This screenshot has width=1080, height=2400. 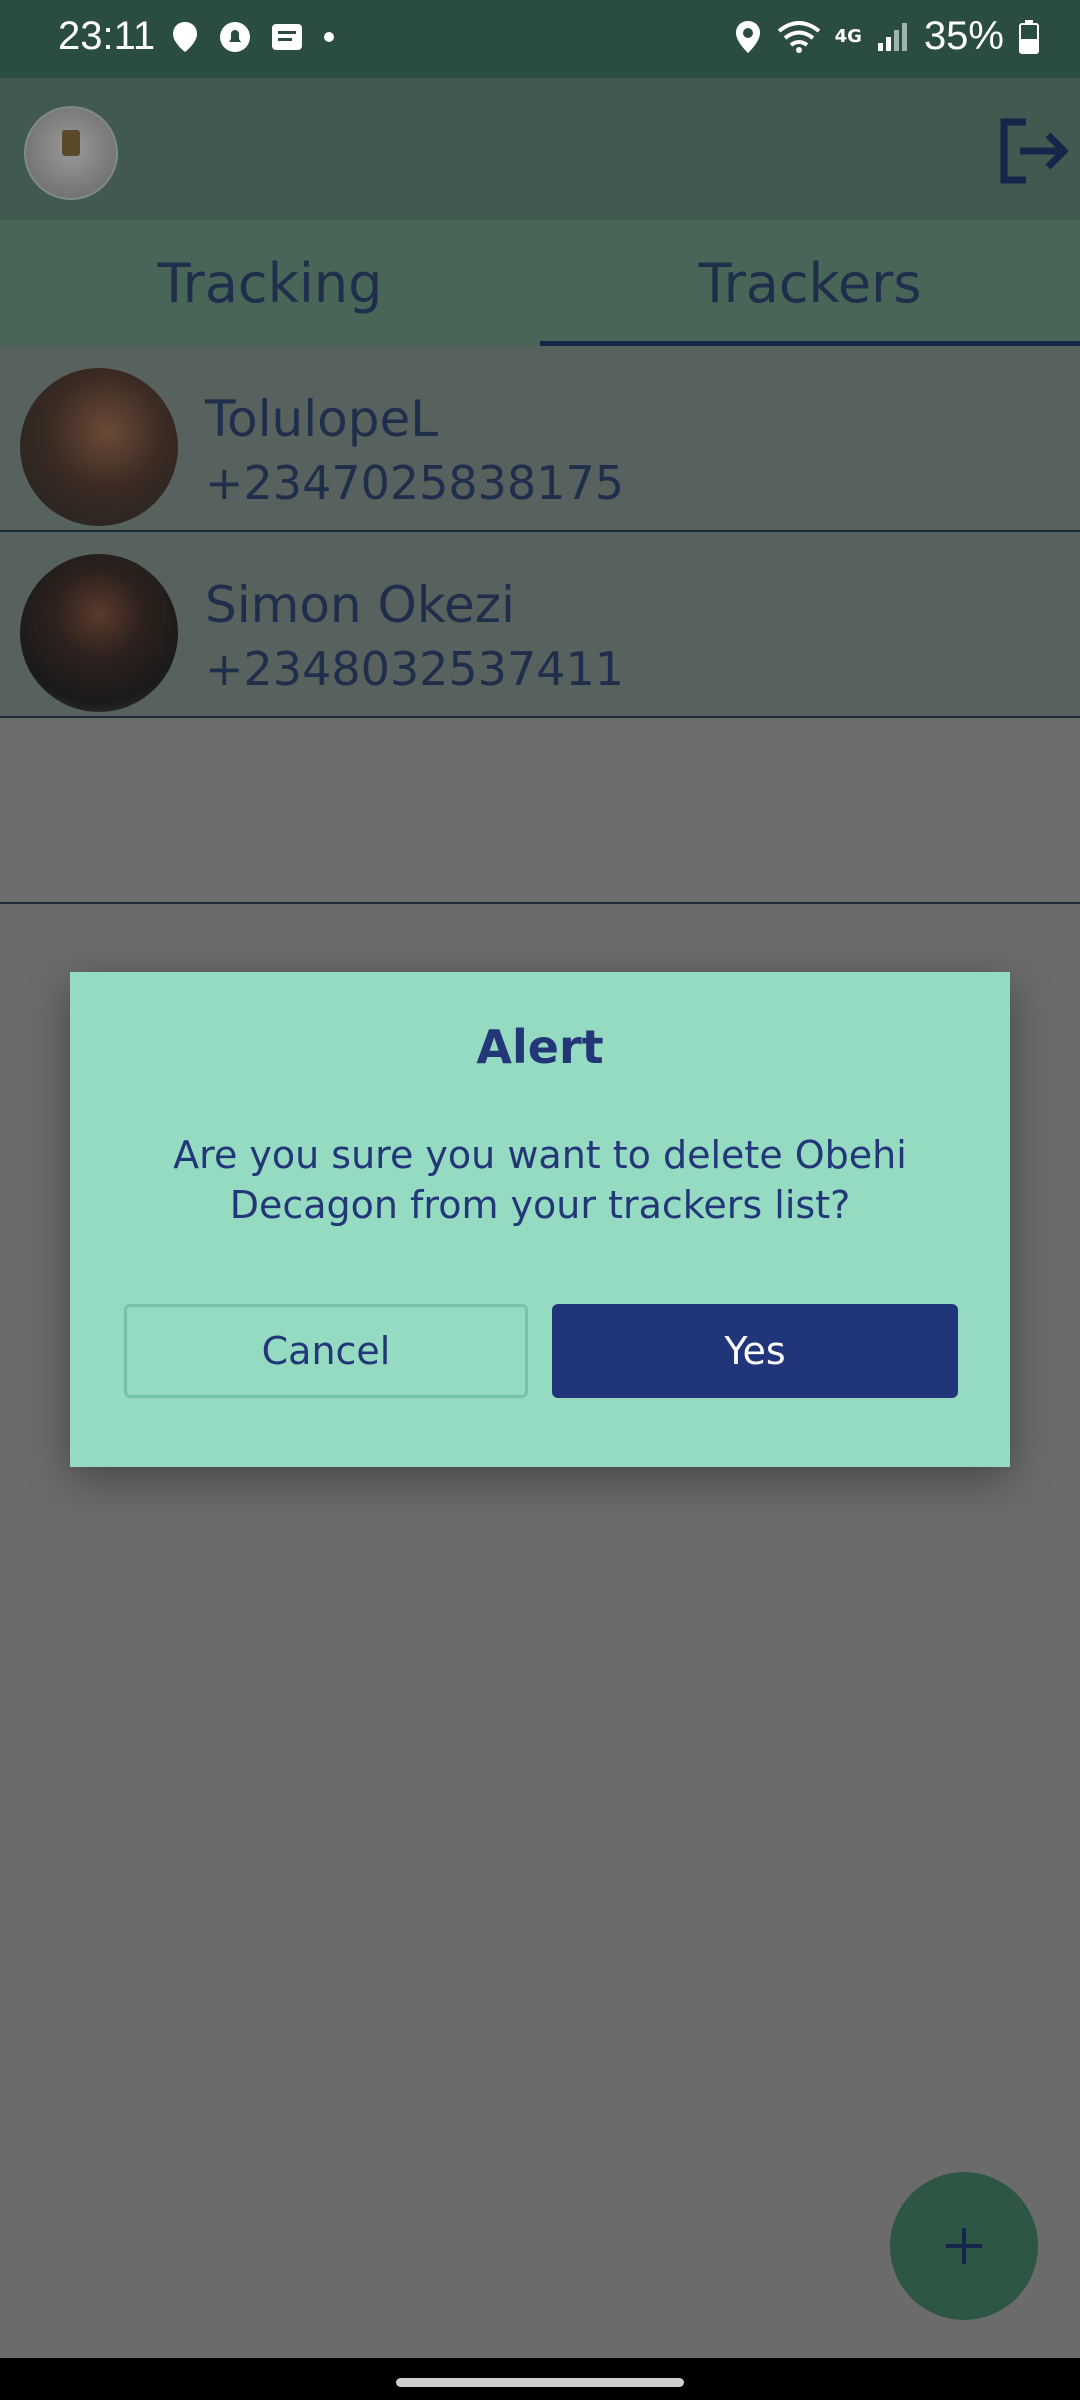 I want to click on tracker-phone: +2348032537411, so click(x=415, y=669).